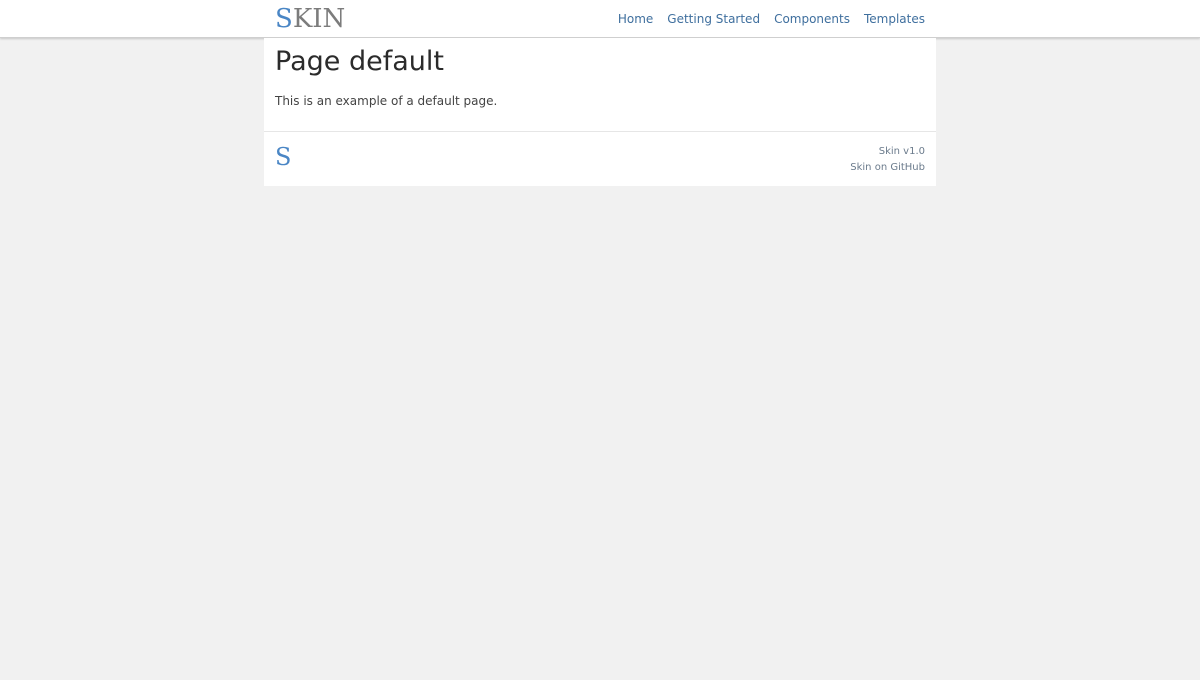 This screenshot has height=680, width=1200. I want to click on page-title: Page default, so click(359, 61).